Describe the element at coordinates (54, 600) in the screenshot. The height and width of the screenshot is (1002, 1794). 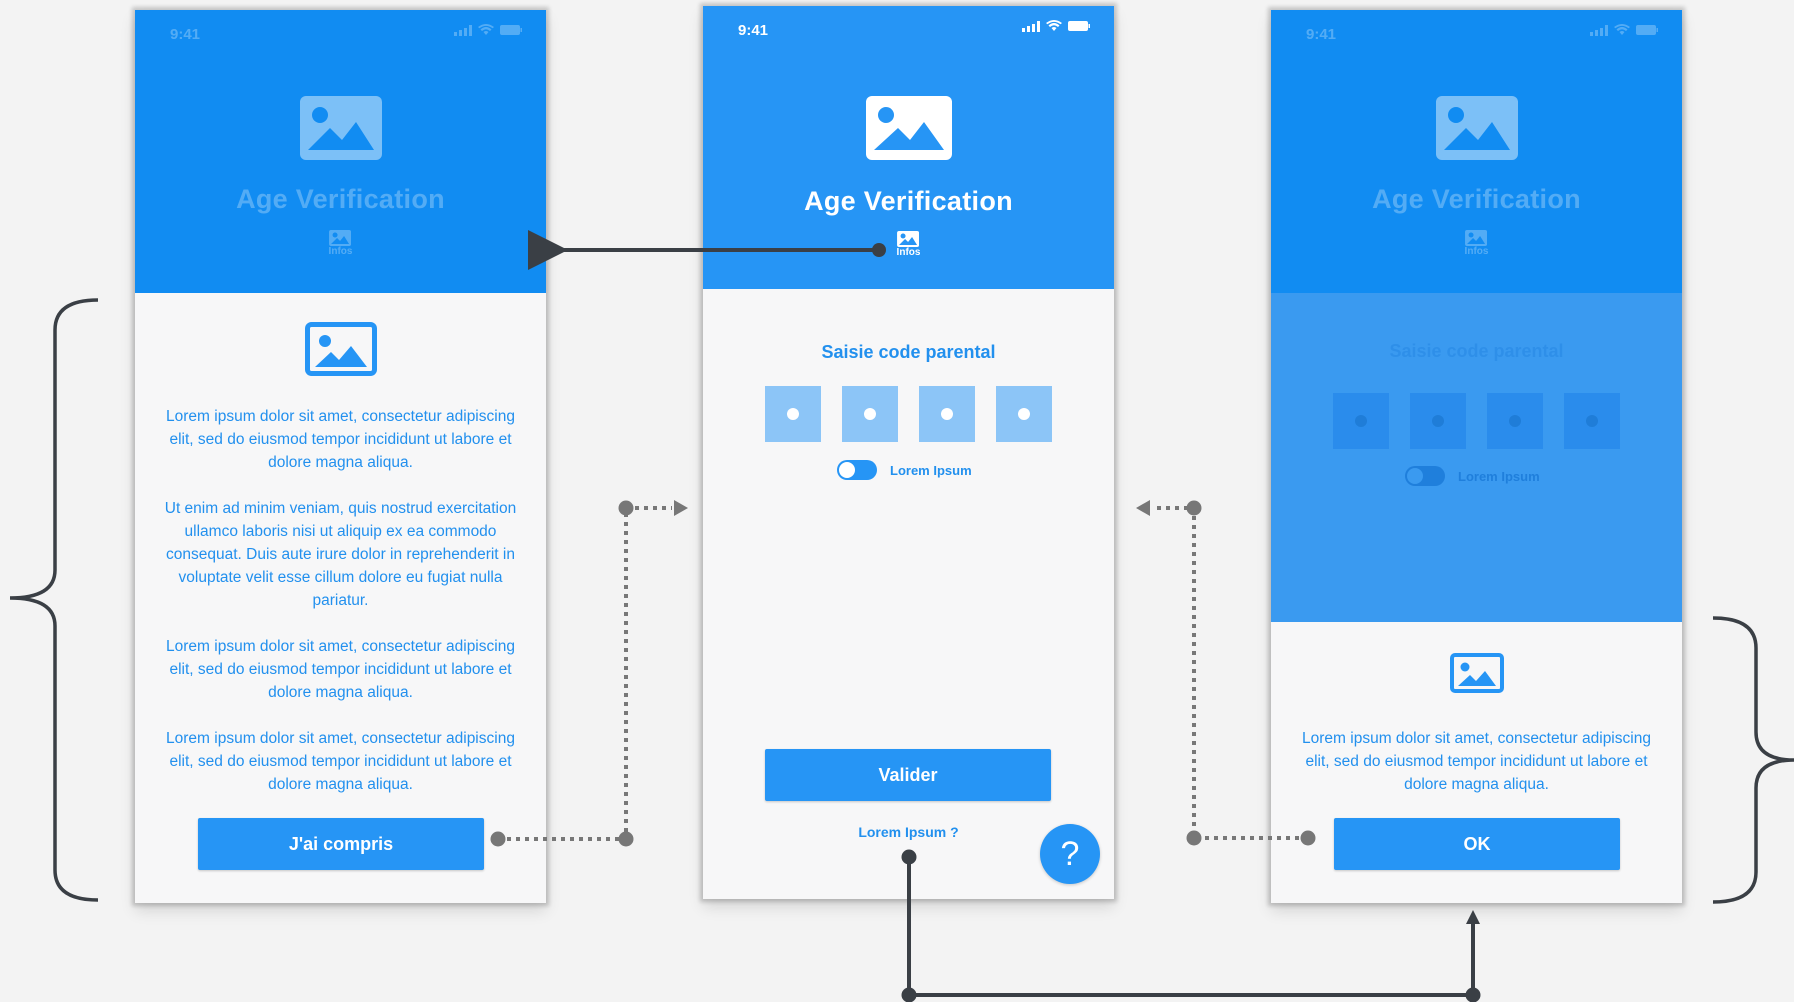
I see `left-brace` at that location.